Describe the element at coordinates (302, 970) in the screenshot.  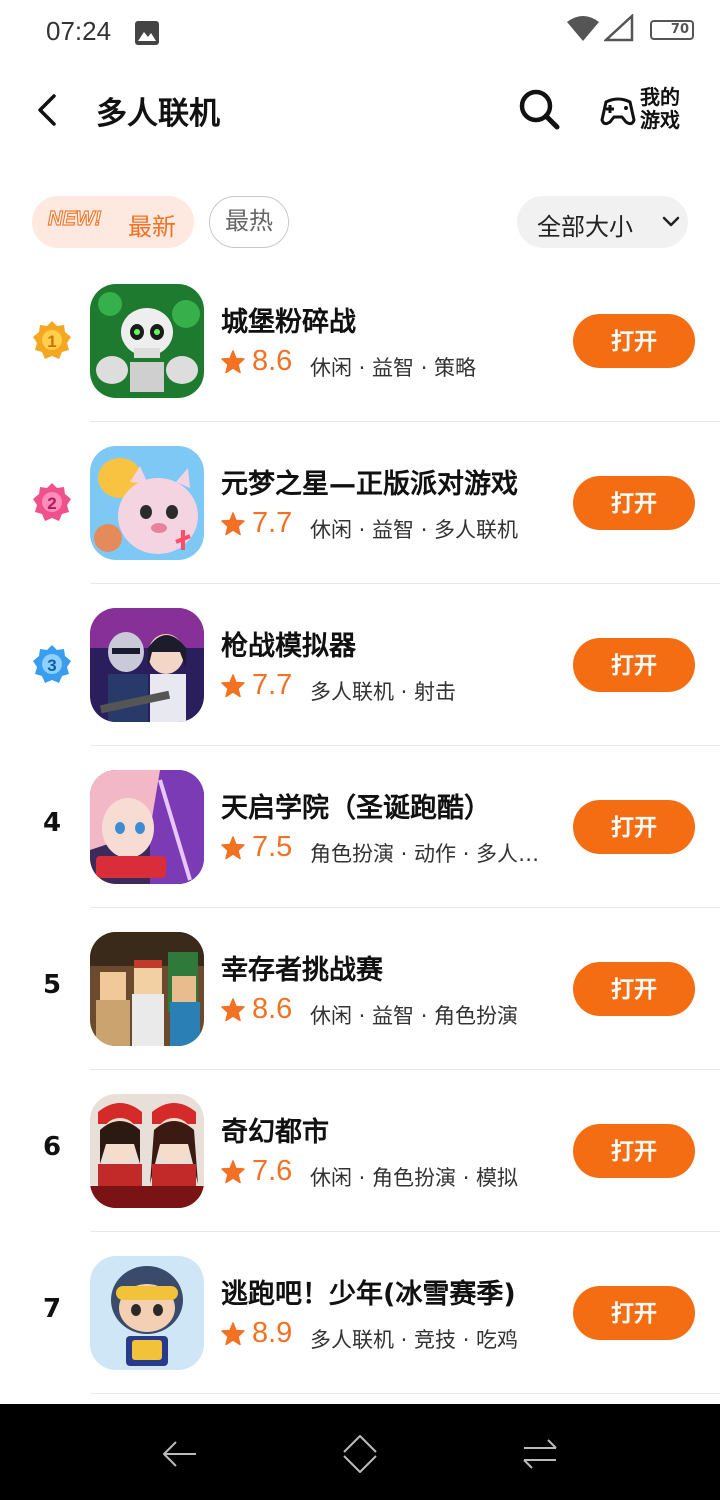
I see `game-name: 幸存者挑战赛` at that location.